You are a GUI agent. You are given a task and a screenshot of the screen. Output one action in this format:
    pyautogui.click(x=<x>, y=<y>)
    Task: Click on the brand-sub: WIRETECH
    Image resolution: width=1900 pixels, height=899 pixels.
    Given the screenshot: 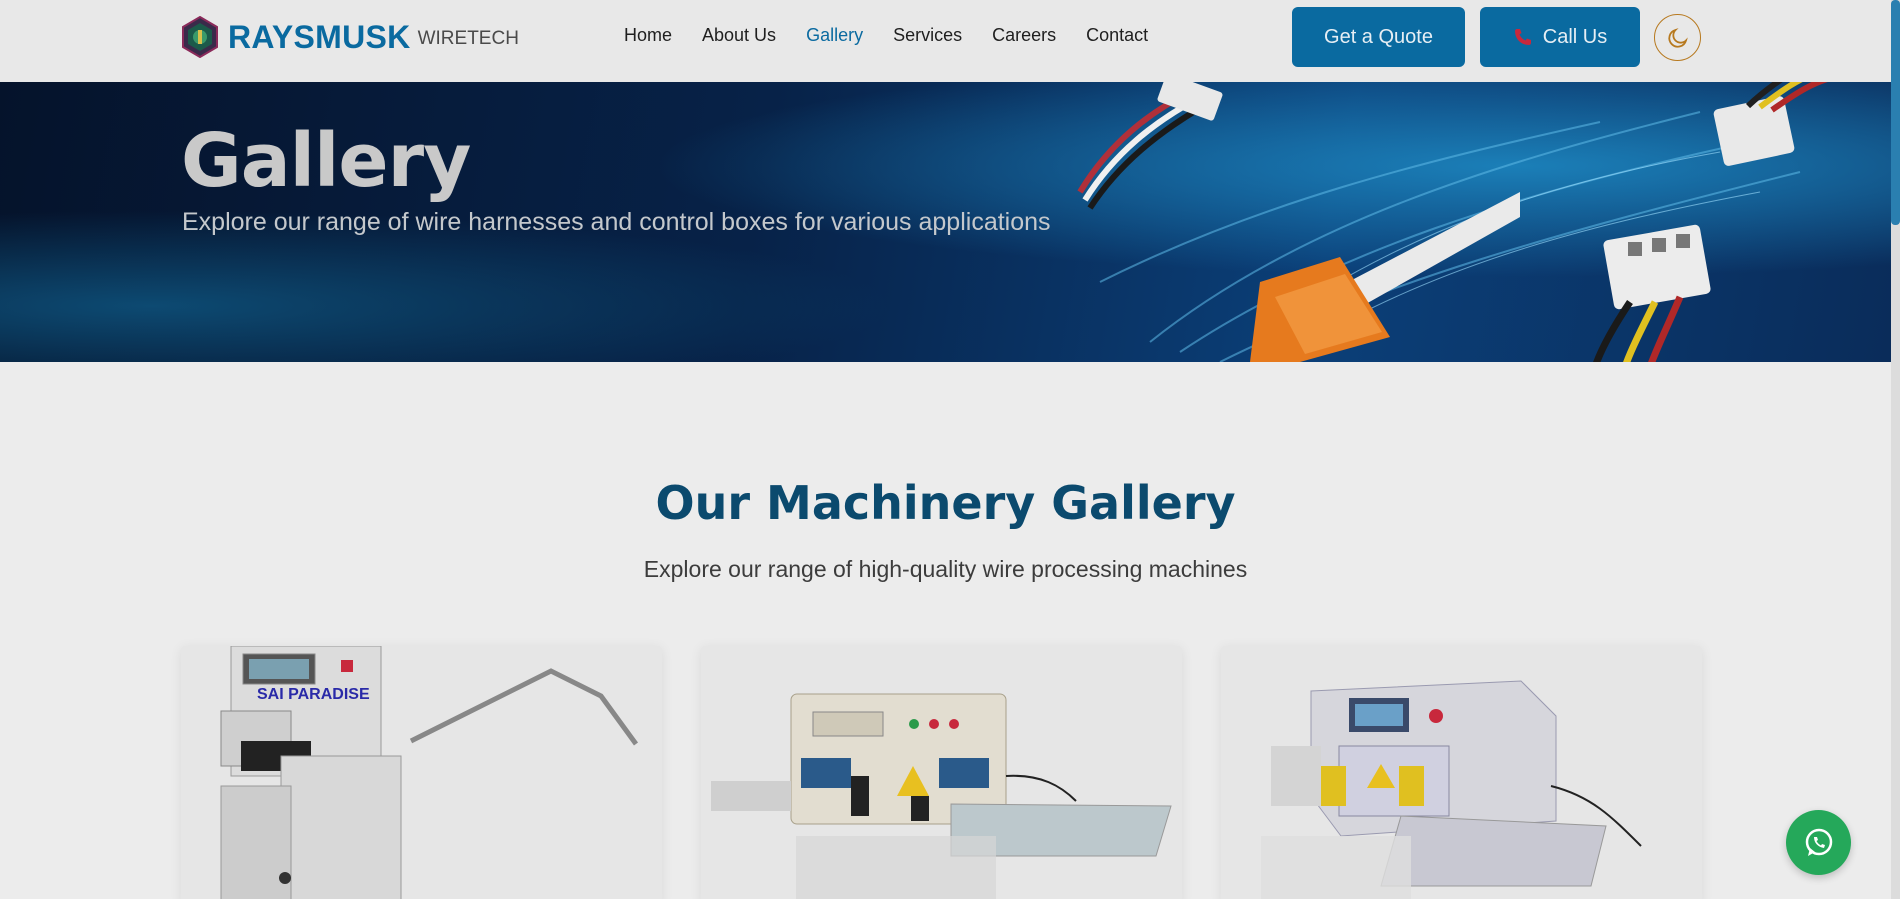 What is the action you would take?
    pyautogui.click(x=468, y=38)
    